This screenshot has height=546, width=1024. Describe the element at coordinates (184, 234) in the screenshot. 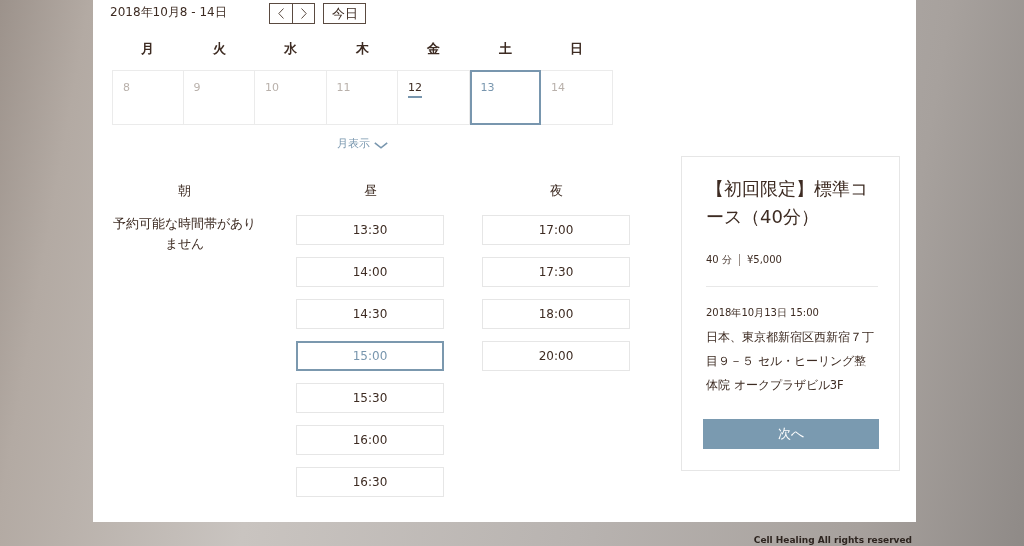

I see `no-availability-message: 予約可能な時間帯がありません` at that location.